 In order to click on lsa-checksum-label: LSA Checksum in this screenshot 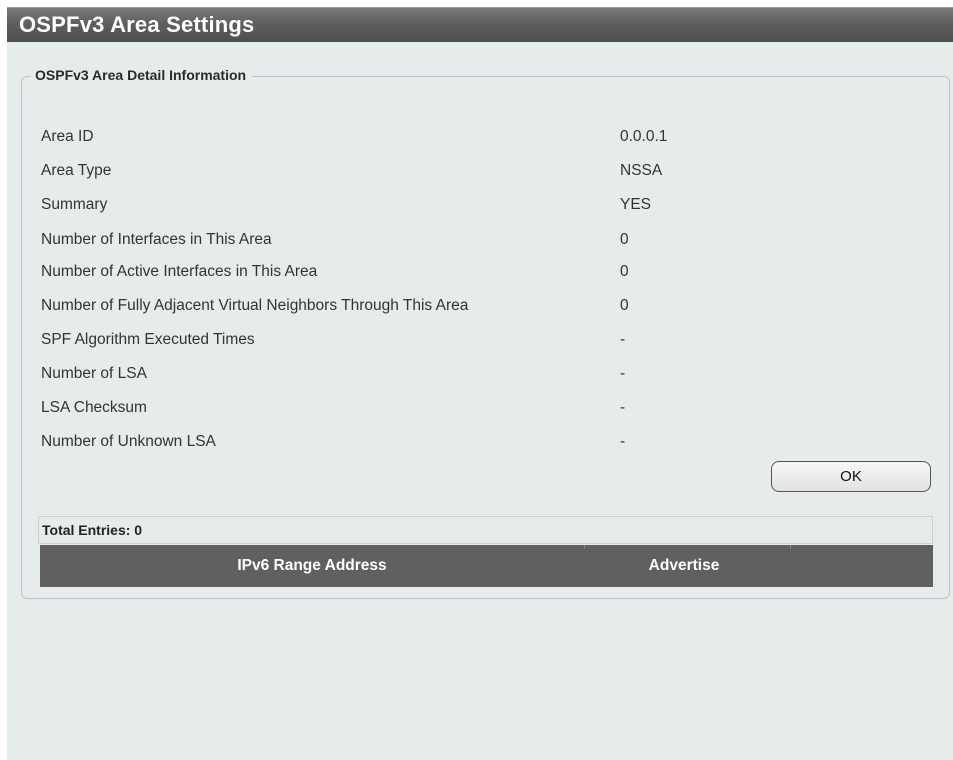, I will do `click(94, 407)`.